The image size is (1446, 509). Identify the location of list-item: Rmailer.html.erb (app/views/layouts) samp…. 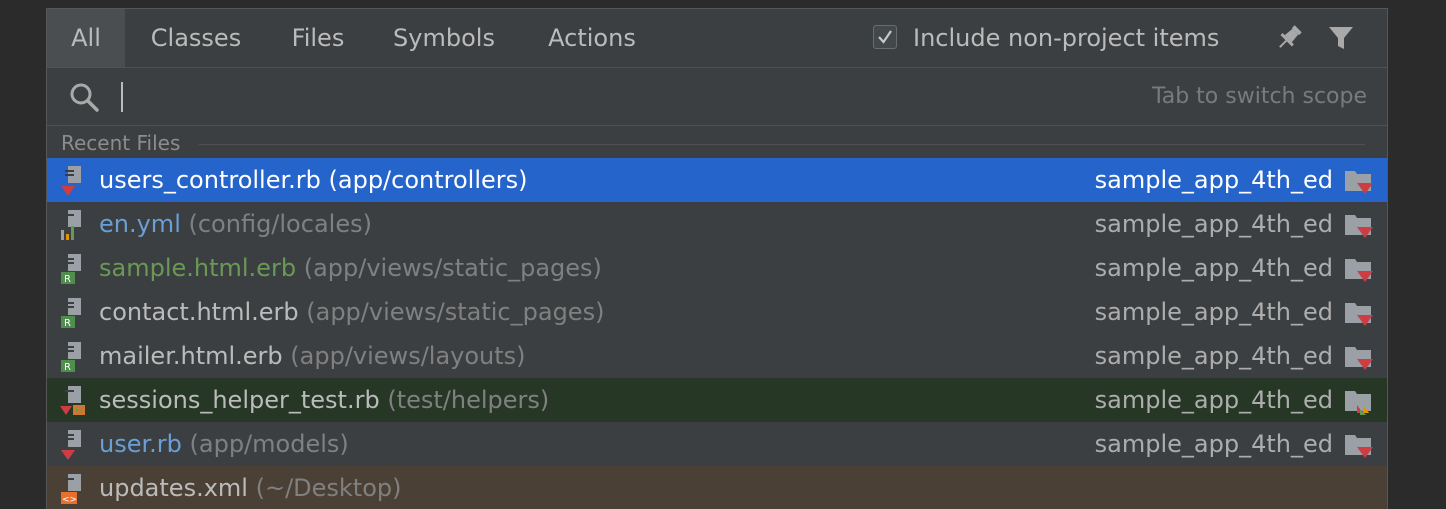
(717, 356).